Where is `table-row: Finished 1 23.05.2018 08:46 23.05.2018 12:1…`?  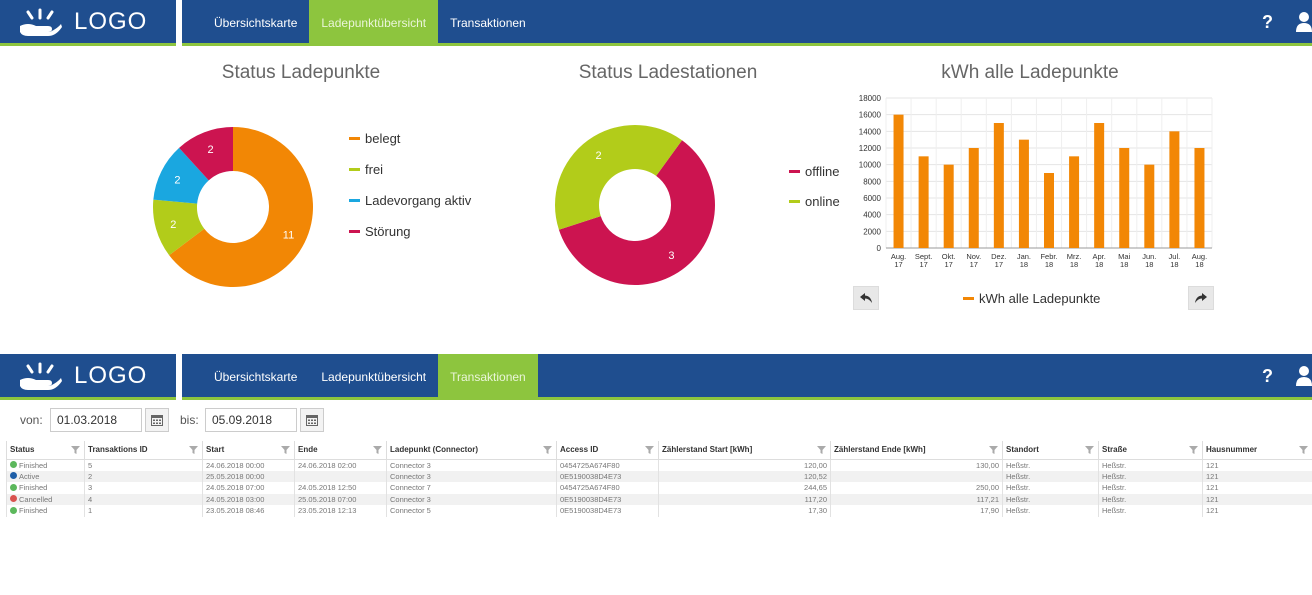 table-row: Finished 1 23.05.2018 08:46 23.05.2018 12:1… is located at coordinates (659, 511).